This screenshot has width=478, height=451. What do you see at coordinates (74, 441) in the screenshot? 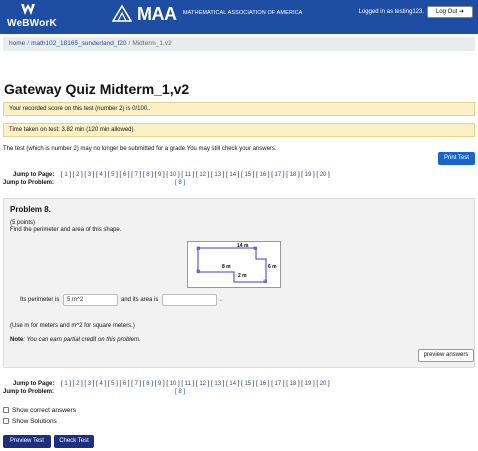
I see `check-test-button: Check Test` at bounding box center [74, 441].